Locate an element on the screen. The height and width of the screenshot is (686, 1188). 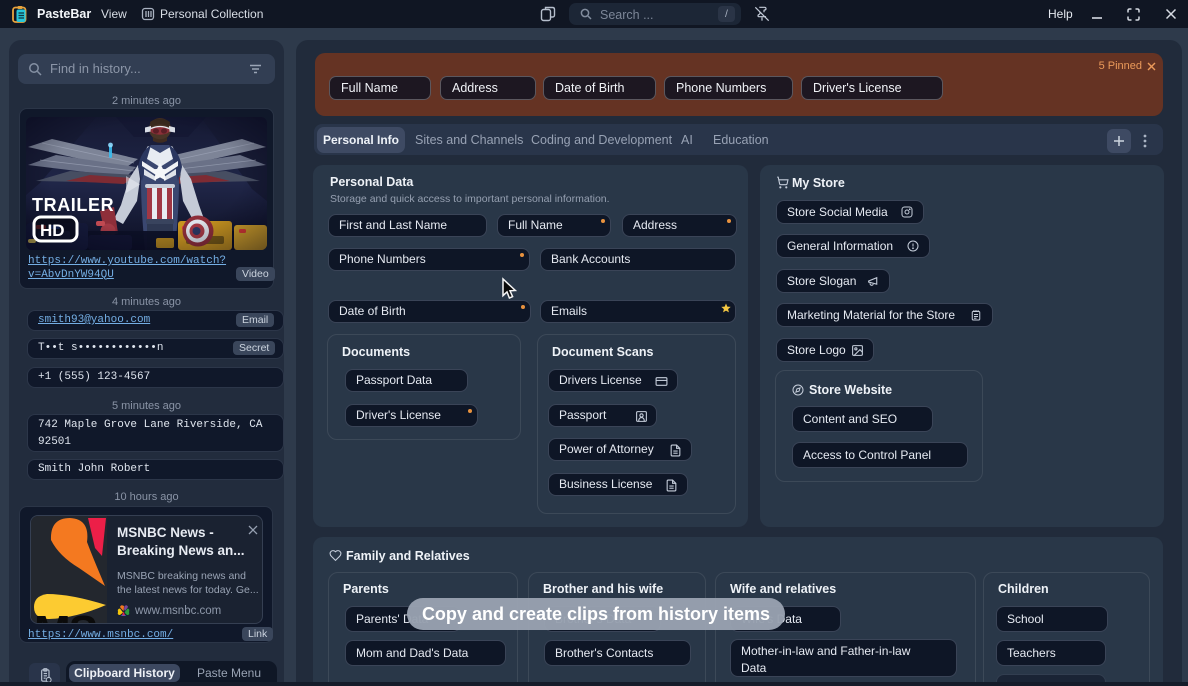
svg-text: TRAILER is located at coordinates (73, 205).